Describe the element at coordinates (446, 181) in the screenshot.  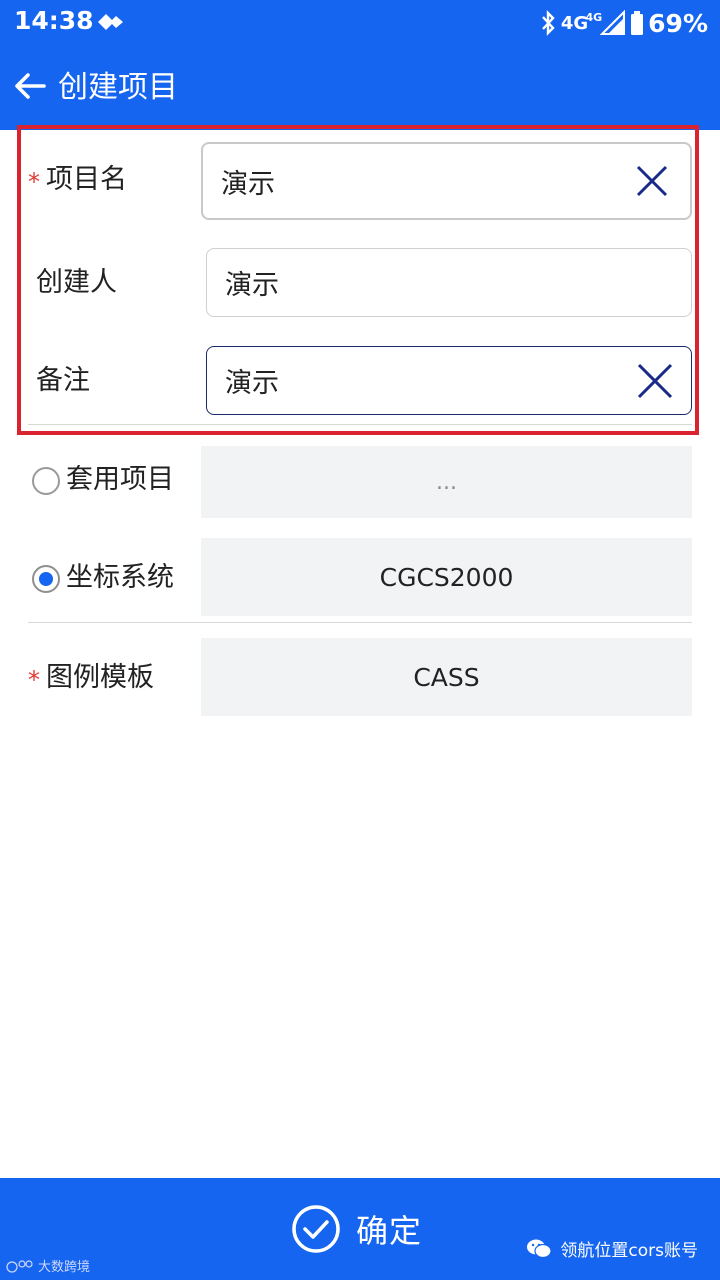
I see `project-name-input: 演示` at that location.